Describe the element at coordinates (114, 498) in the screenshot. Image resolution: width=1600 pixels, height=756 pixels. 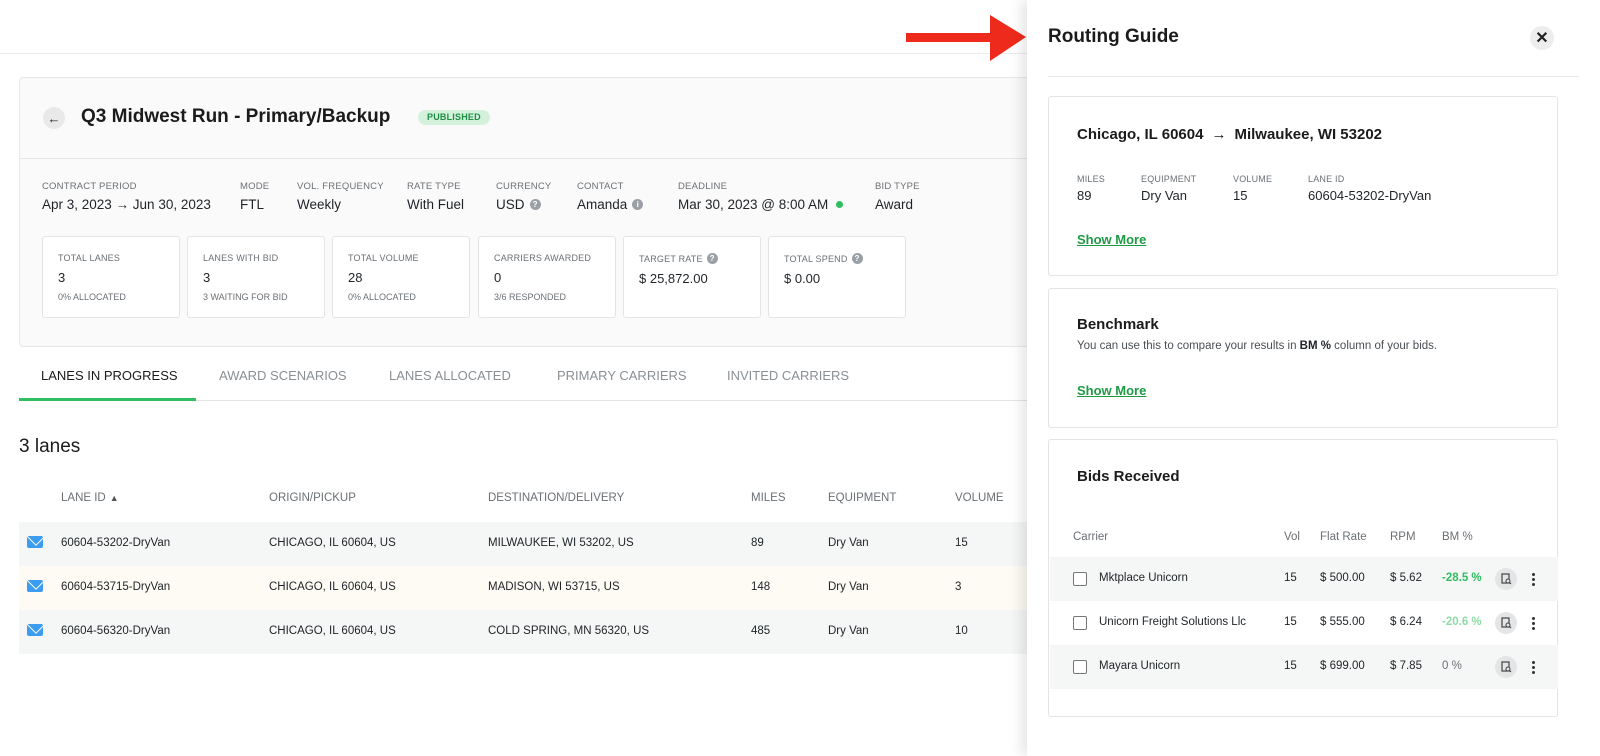
I see `sort-ascending-icon: ▲` at that location.